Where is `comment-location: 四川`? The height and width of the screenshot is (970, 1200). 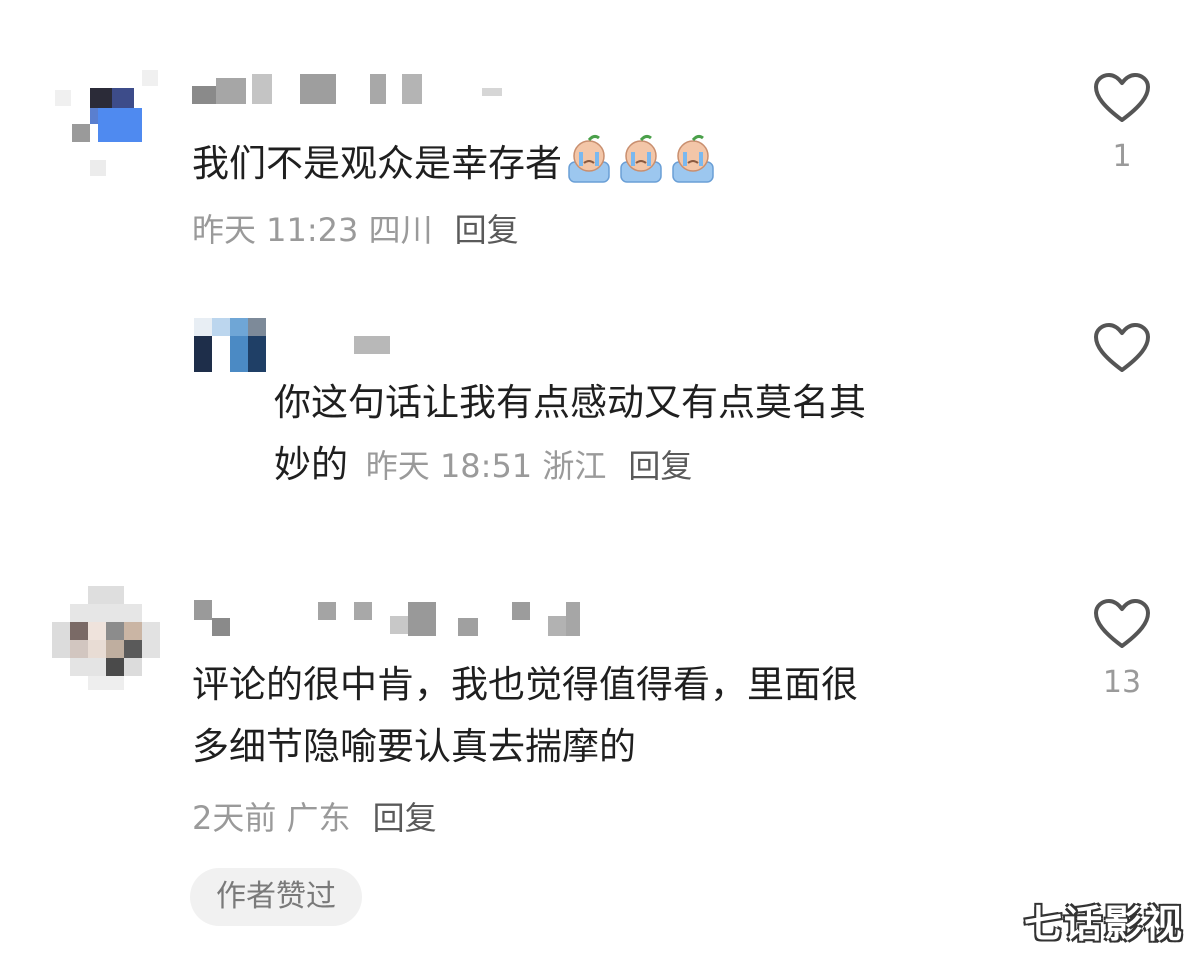 comment-location: 四川 is located at coordinates (400, 230).